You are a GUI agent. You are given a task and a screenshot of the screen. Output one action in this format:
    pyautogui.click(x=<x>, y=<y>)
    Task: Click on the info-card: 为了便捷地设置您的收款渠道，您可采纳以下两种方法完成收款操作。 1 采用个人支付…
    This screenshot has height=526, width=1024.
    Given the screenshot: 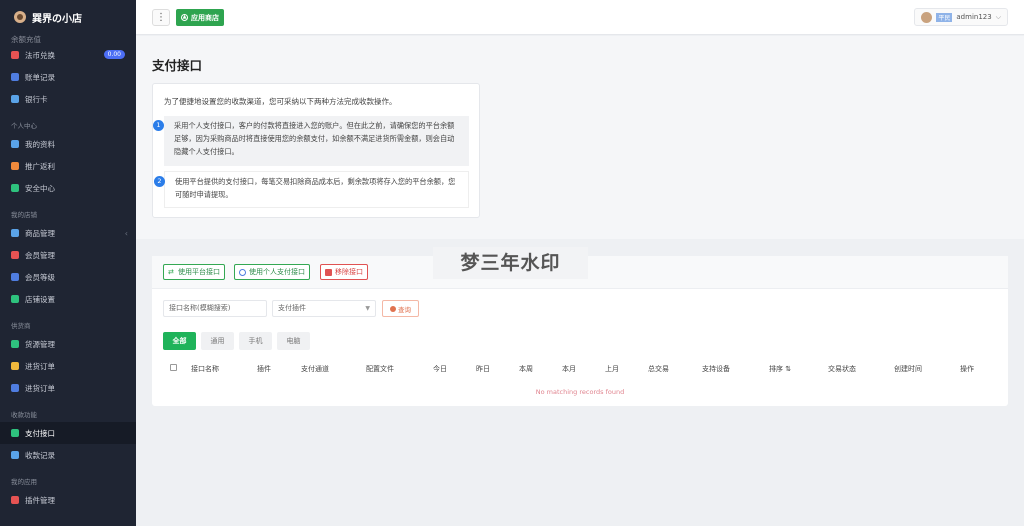 What is the action you would take?
    pyautogui.click(x=316, y=150)
    